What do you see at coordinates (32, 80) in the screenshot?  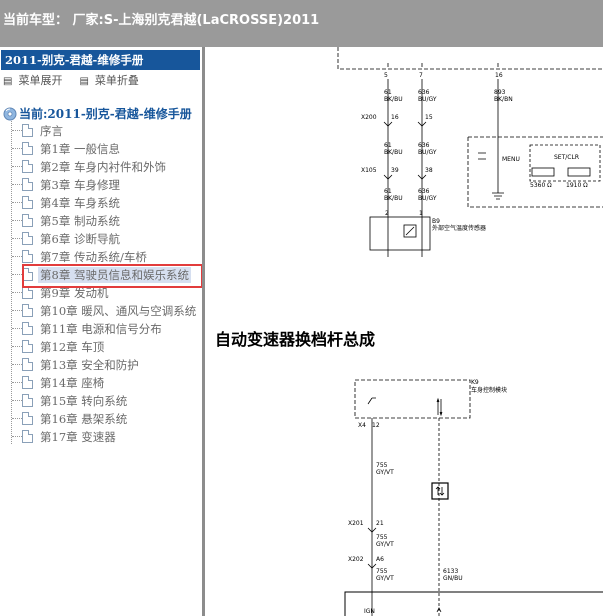 I see `expand-menu-button: ▤ 菜单展开` at bounding box center [32, 80].